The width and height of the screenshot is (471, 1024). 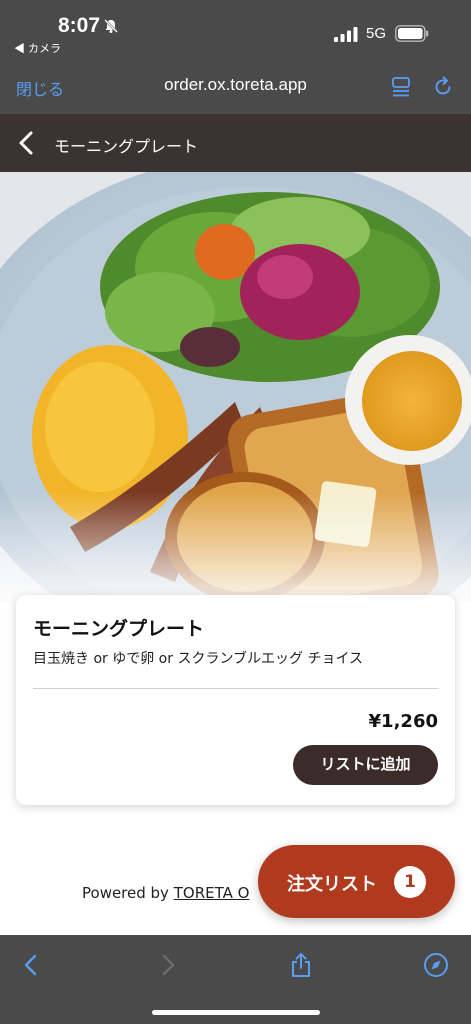 I want to click on forward-icon, so click(x=168, y=965).